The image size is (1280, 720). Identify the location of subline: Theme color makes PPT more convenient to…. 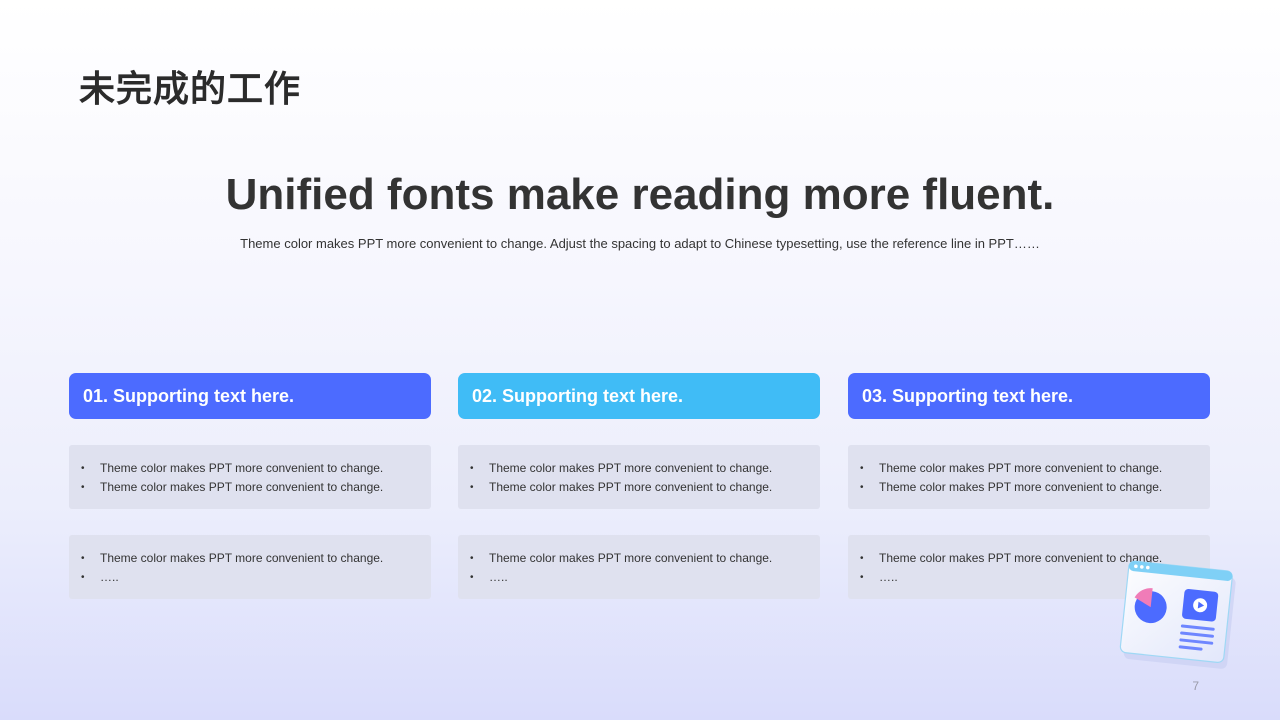
(640, 243).